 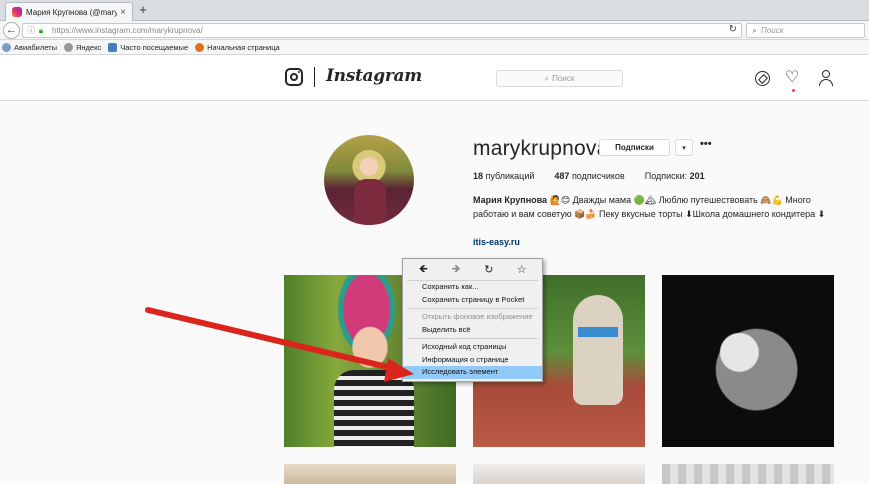 What do you see at coordinates (541, 148) in the screenshot?
I see `profile-username: marykrupnova` at bounding box center [541, 148].